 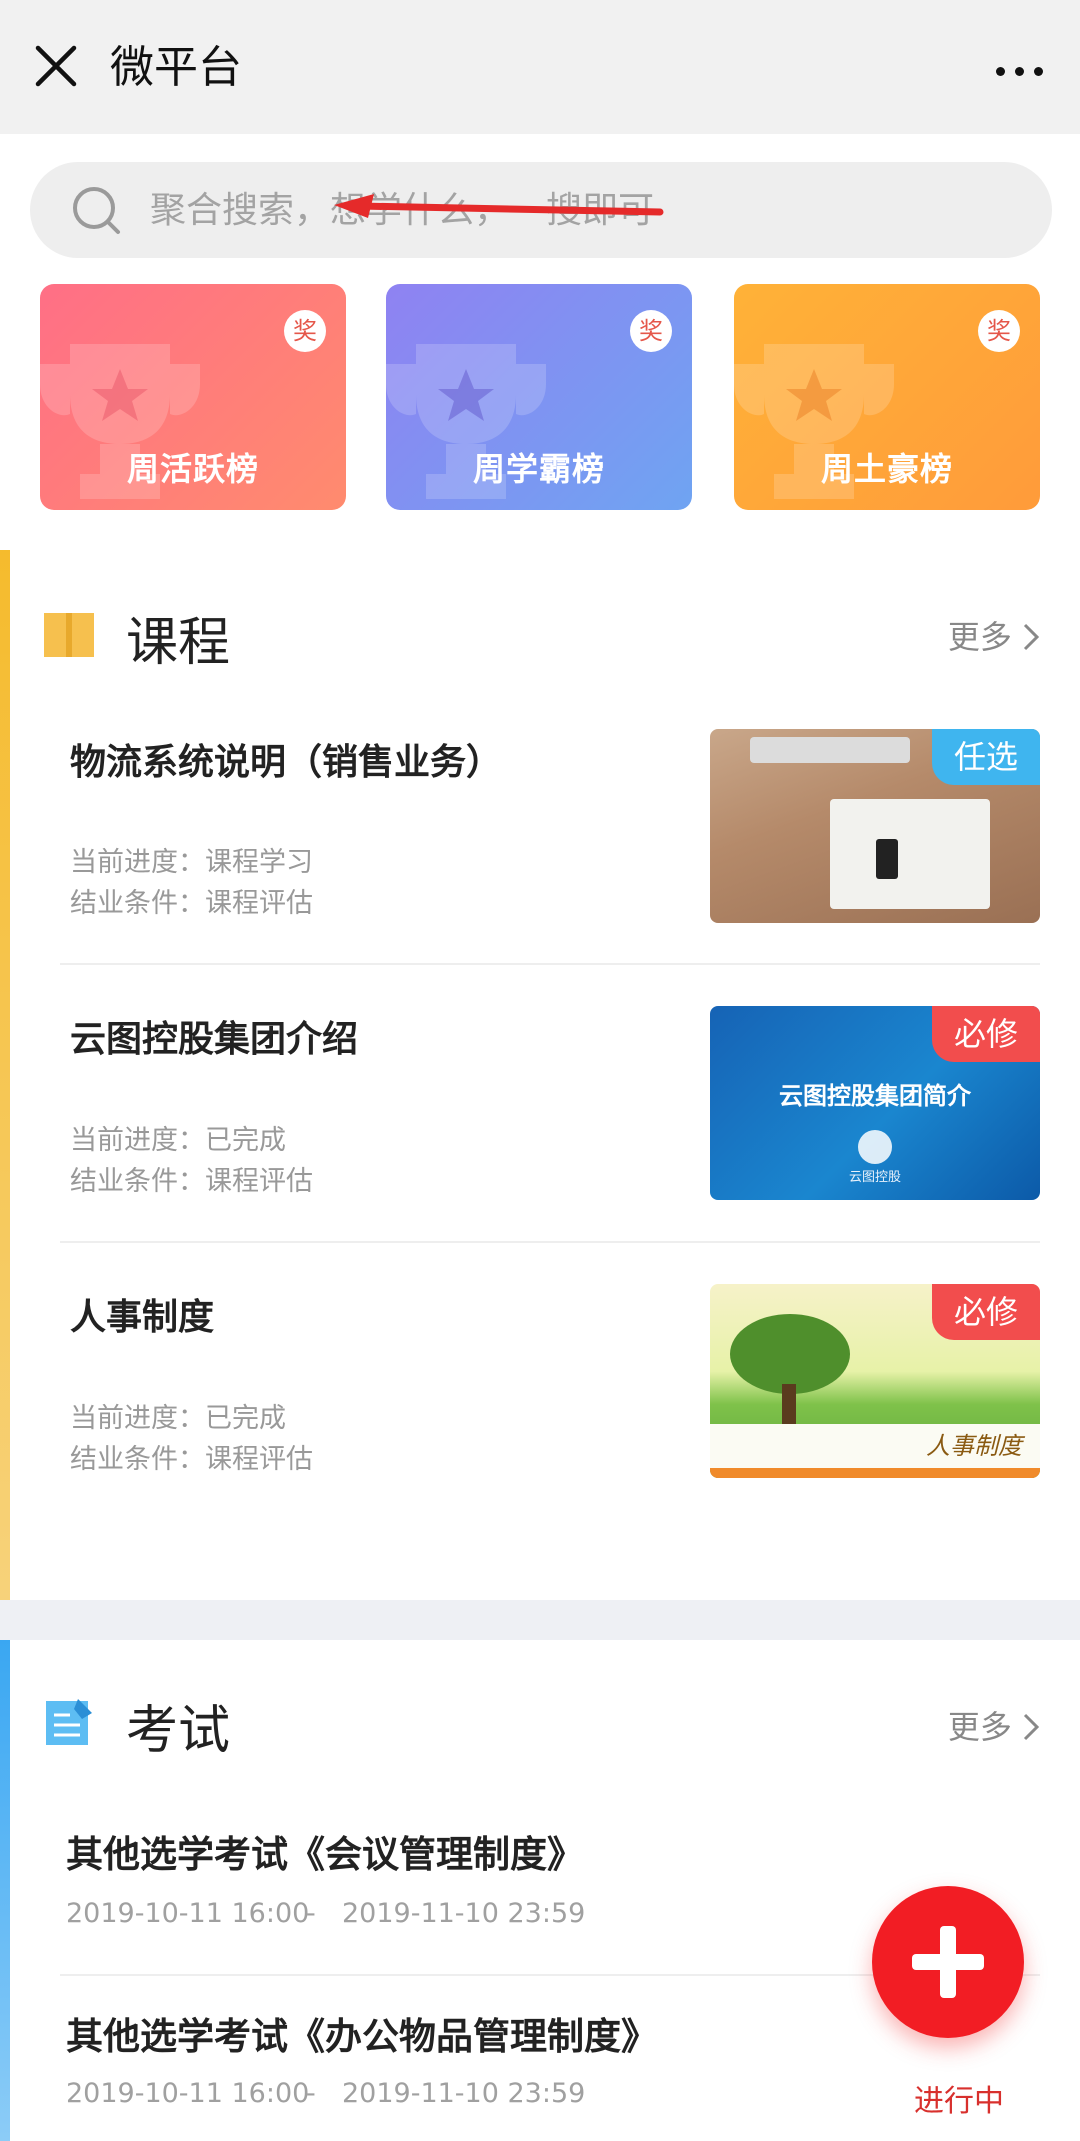 I want to click on course-thumbnail: 云图控股集团简介 云图控股 必修, so click(x=875, y=1103).